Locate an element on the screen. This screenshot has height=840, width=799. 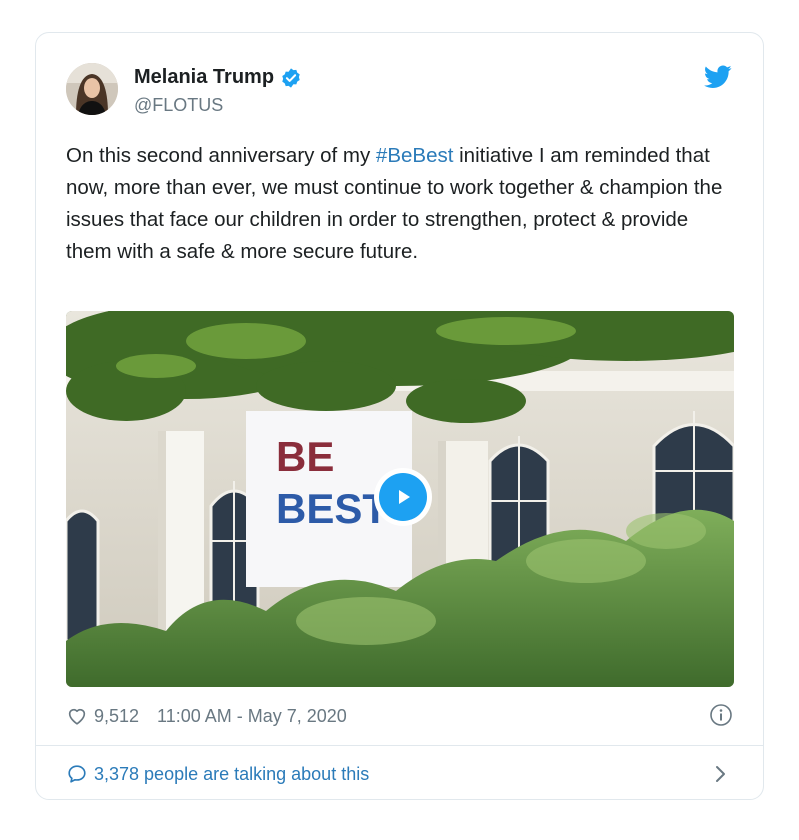
like-count: 9,512 is located at coordinates (116, 716).